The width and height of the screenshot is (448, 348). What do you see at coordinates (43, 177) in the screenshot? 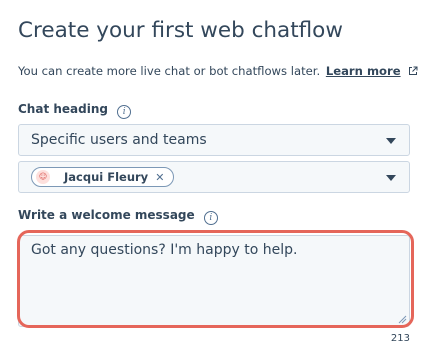
I see `user-avatar-icon: ☺` at bounding box center [43, 177].